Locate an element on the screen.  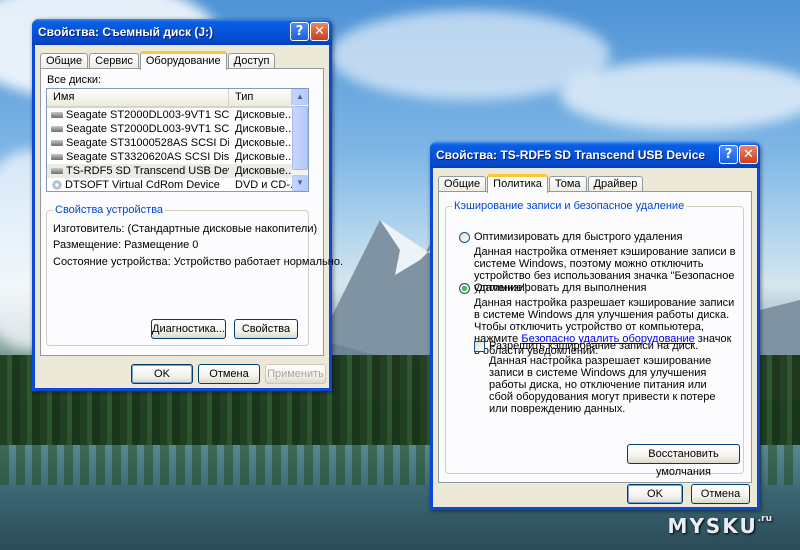
scroll-down-icon: ▼ is located at coordinates (300, 183).